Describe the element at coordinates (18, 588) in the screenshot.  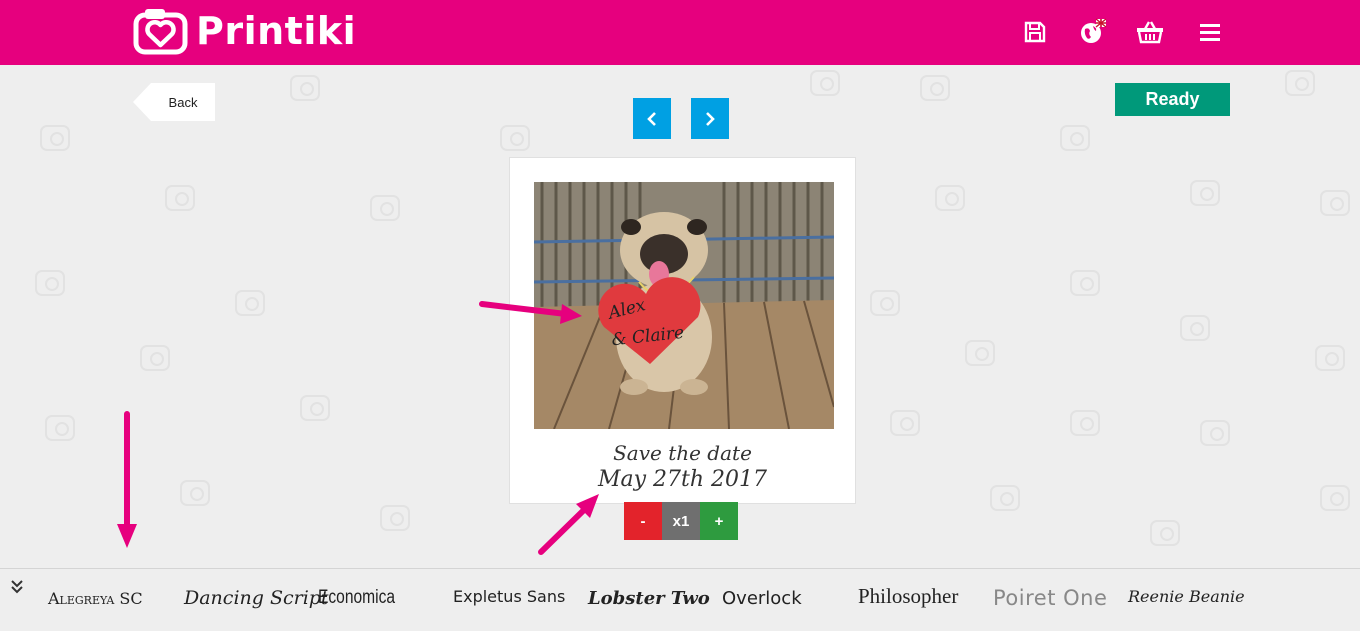
I see `collapse-chevrons-icon` at that location.